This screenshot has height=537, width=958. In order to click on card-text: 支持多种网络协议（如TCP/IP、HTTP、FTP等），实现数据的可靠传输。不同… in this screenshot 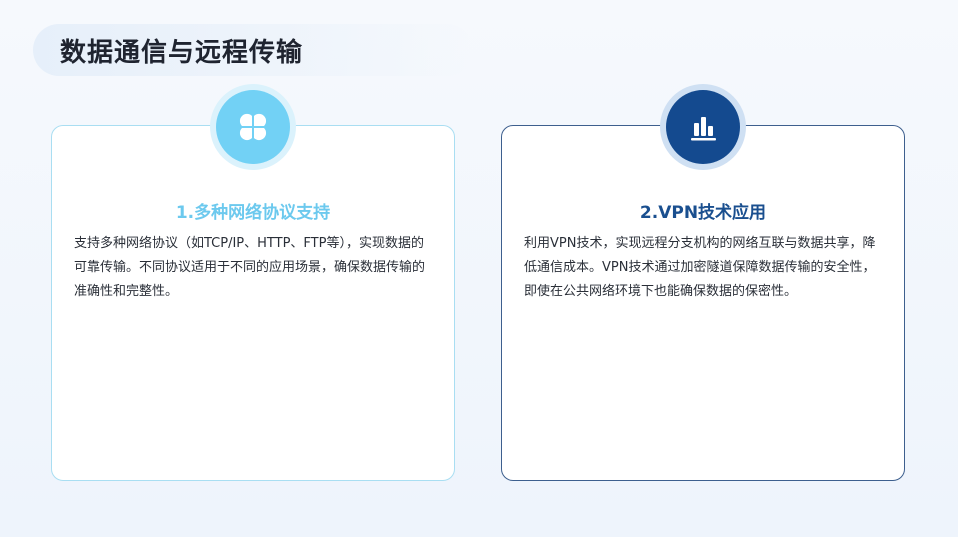, I will do `click(250, 267)`.